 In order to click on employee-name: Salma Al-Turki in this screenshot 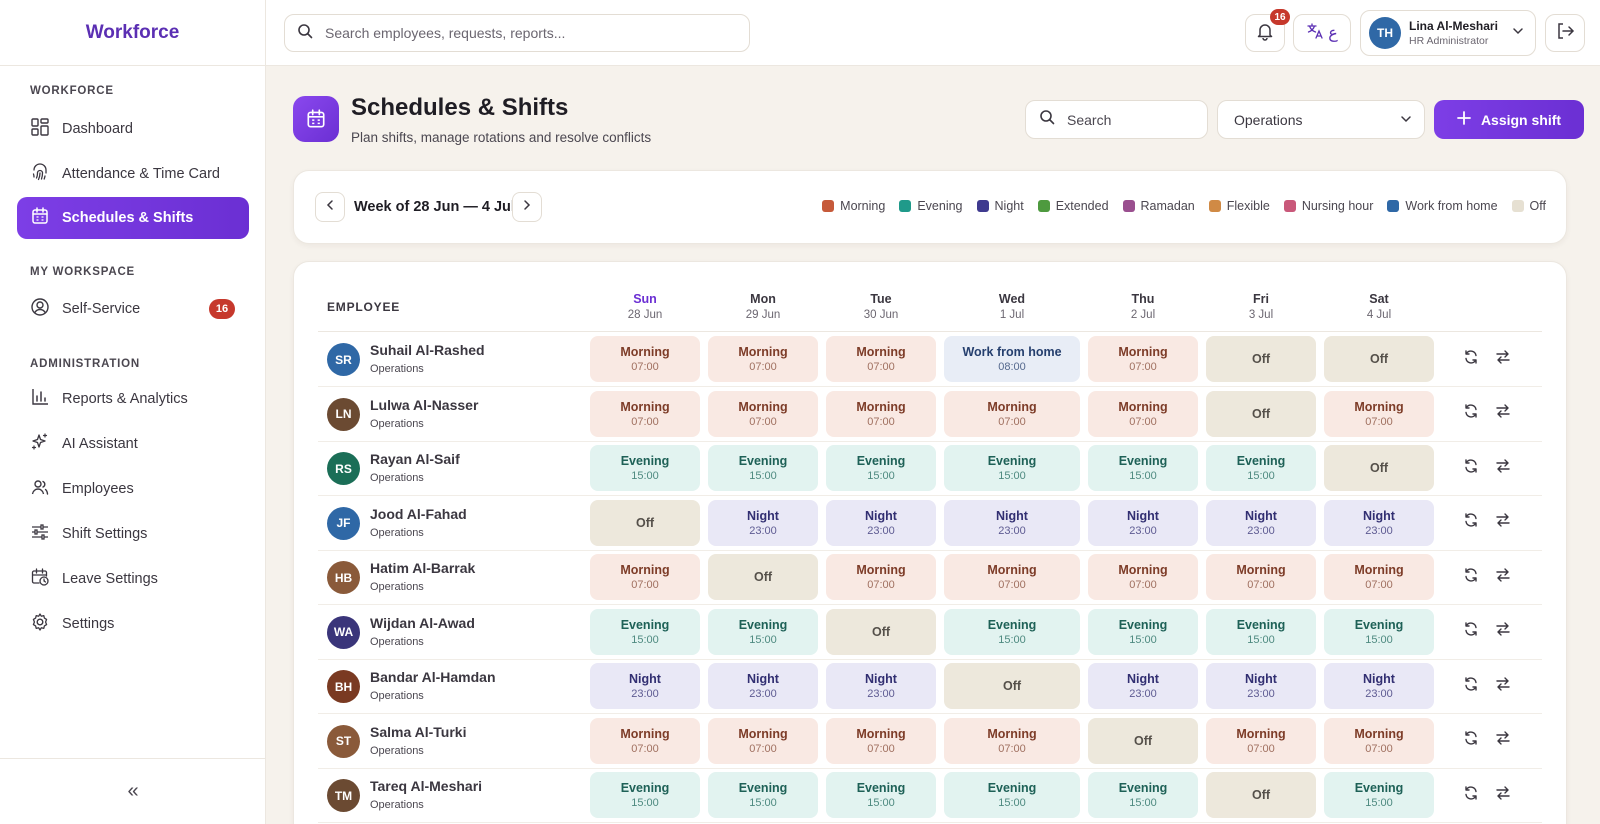, I will do `click(418, 732)`.